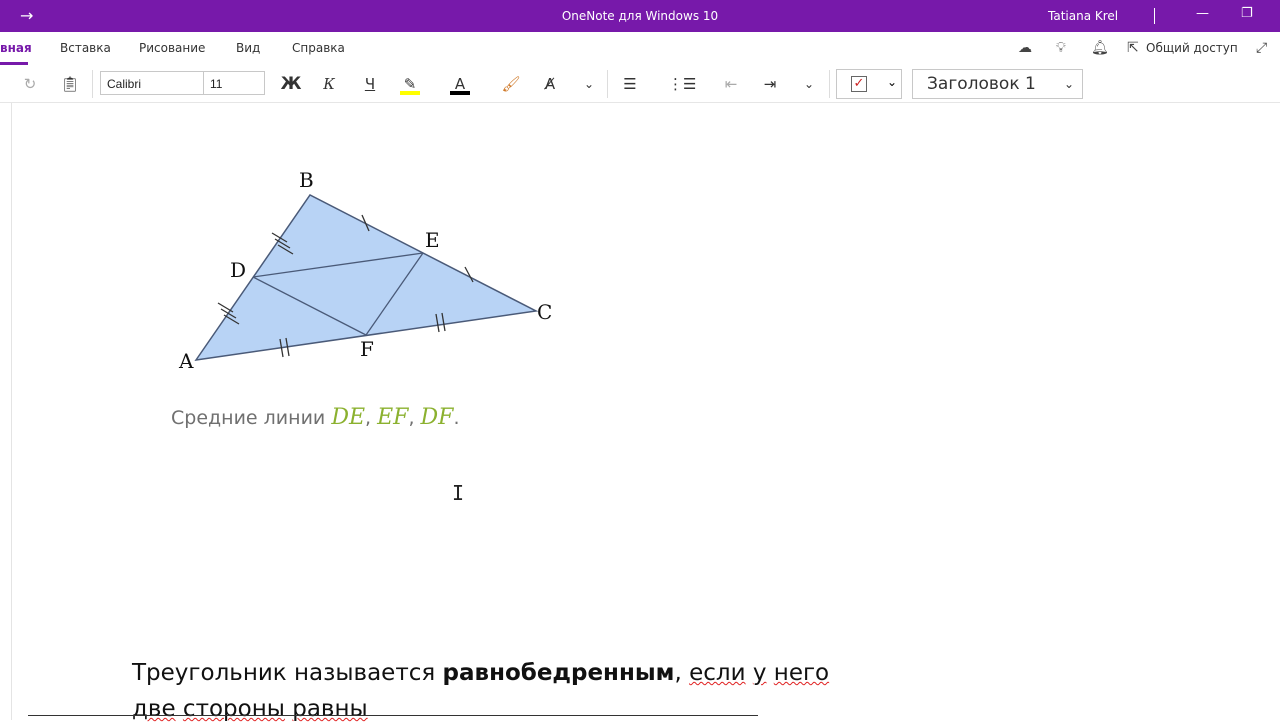 This screenshot has width=1280, height=727. Describe the element at coordinates (432, 240) in the screenshot. I see `vertex-label-e: E` at that location.